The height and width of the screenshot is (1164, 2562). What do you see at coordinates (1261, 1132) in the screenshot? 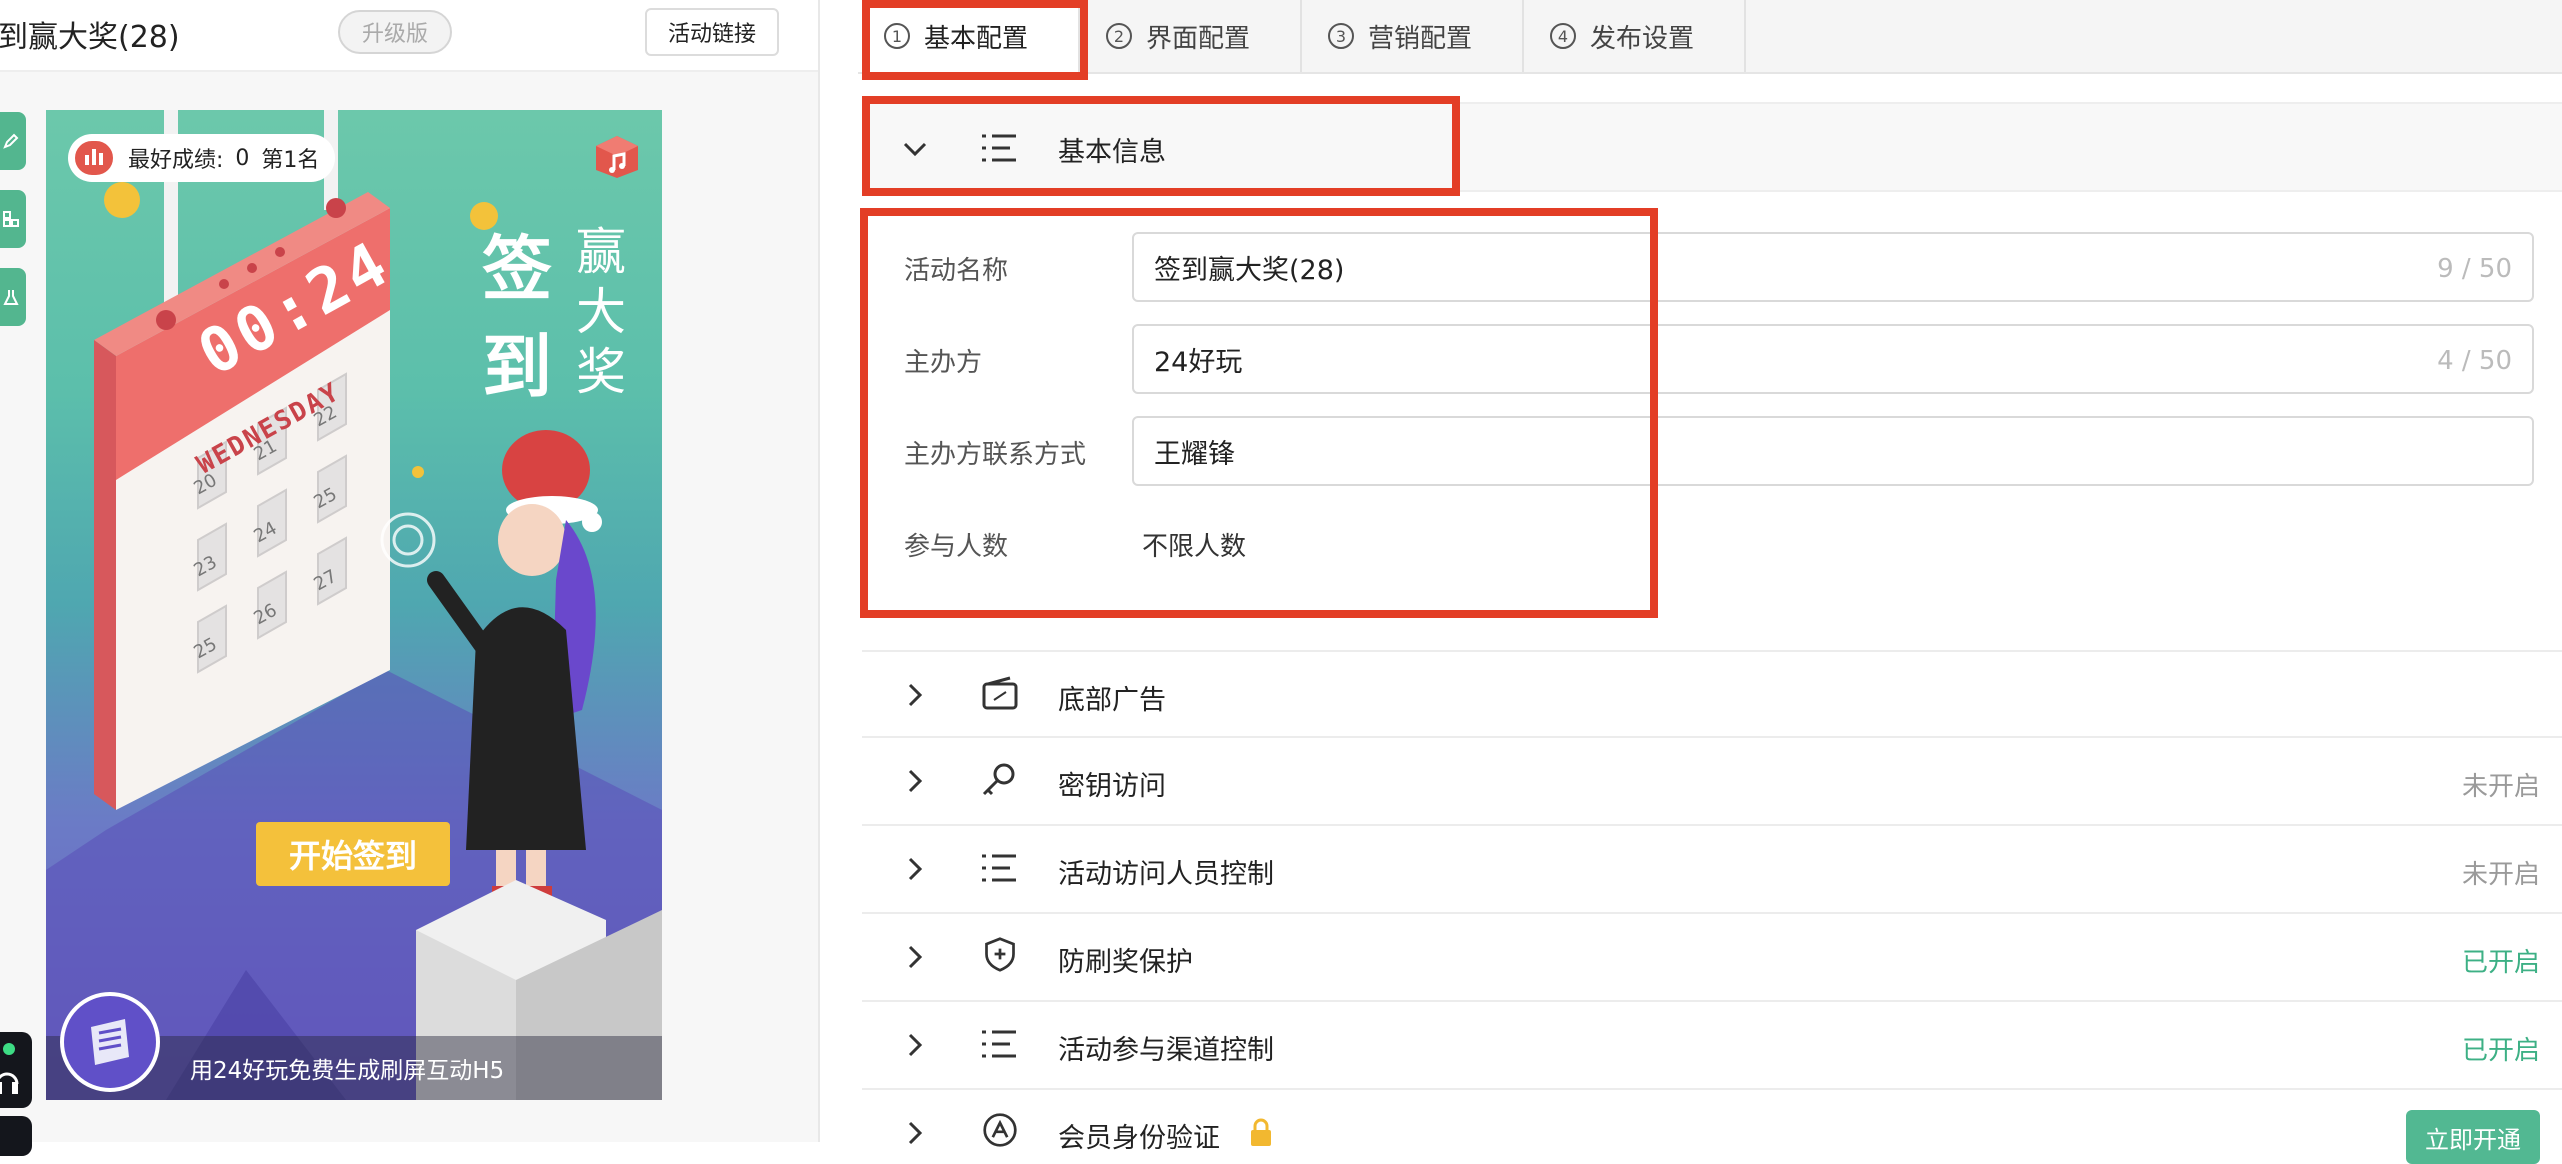
I see `lock-icon` at bounding box center [1261, 1132].